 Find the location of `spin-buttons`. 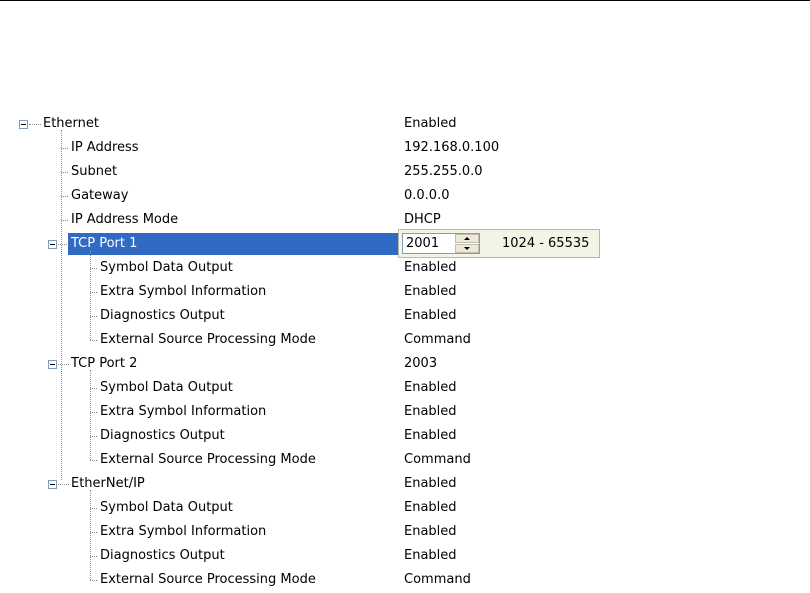

spin-buttons is located at coordinates (467, 243).